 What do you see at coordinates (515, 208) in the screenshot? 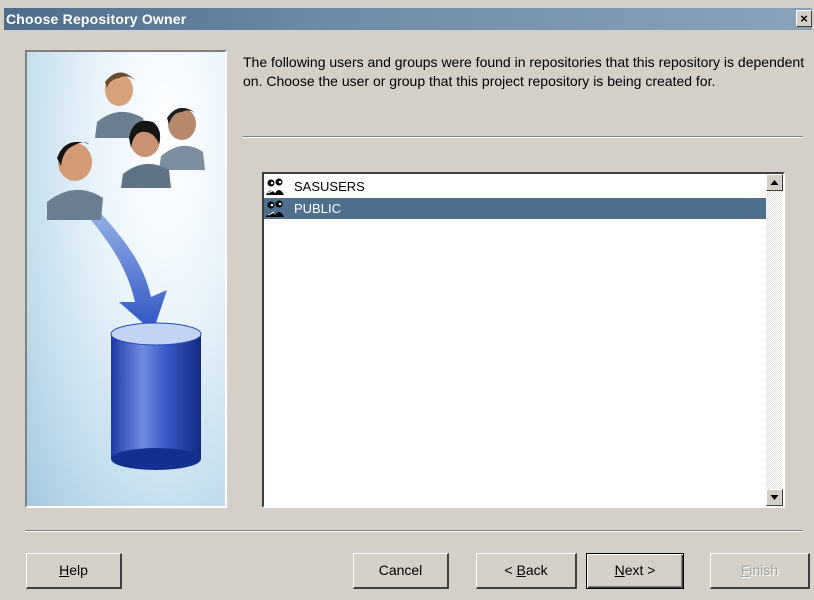
I see `list-item-public: PUBLIC` at bounding box center [515, 208].